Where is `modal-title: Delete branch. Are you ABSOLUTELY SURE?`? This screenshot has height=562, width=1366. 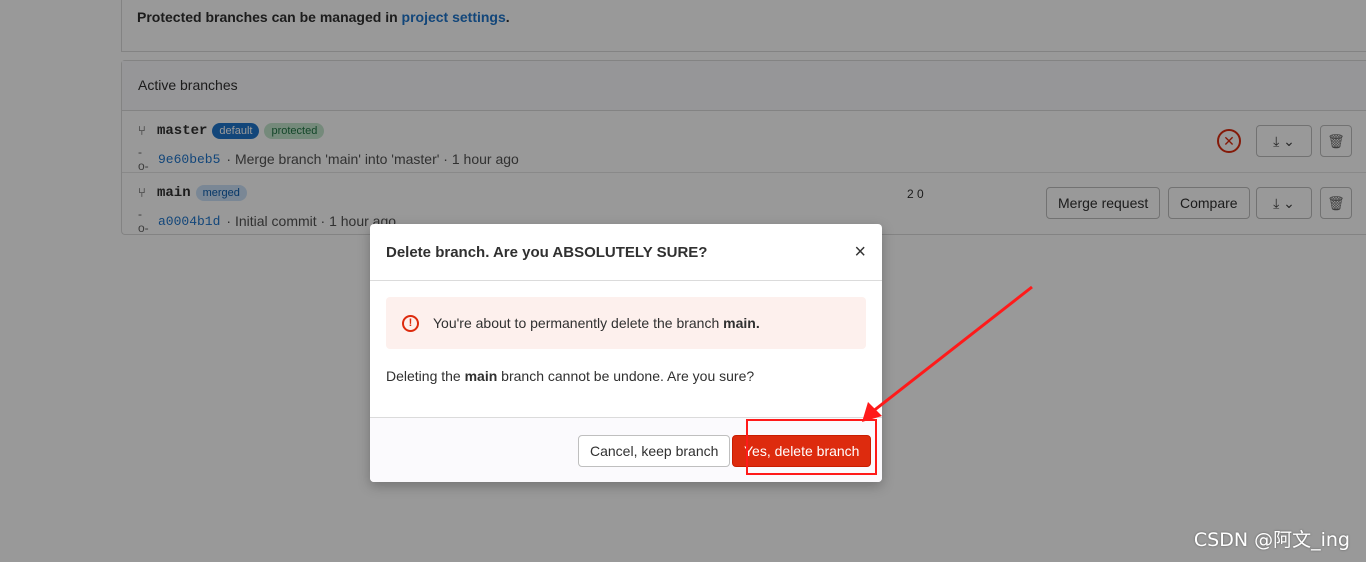
modal-title: Delete branch. Are you ABSOLUTELY SURE? is located at coordinates (547, 252).